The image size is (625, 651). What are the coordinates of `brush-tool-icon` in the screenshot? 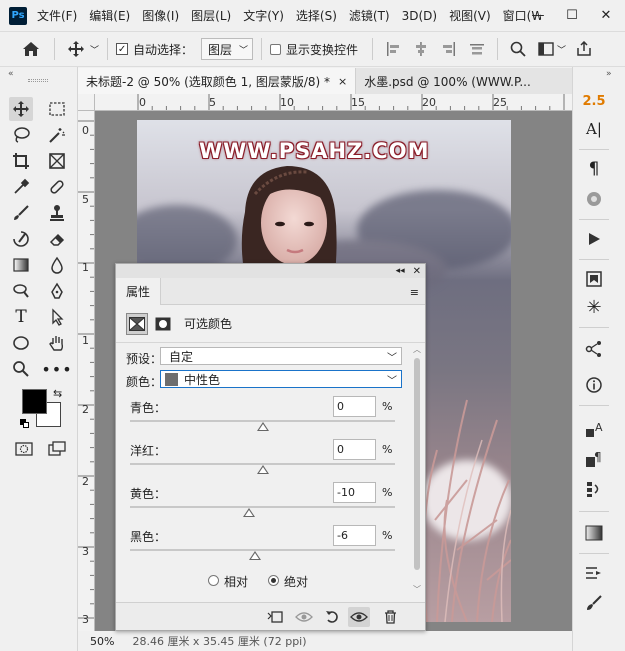 It's located at (21, 213).